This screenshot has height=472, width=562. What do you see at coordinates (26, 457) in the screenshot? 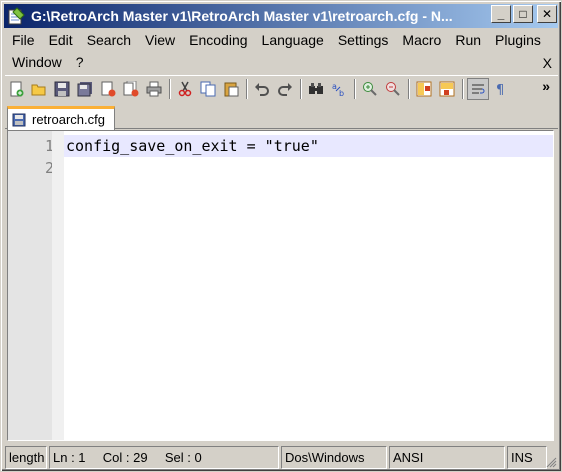
I see `status-length: length` at bounding box center [26, 457].